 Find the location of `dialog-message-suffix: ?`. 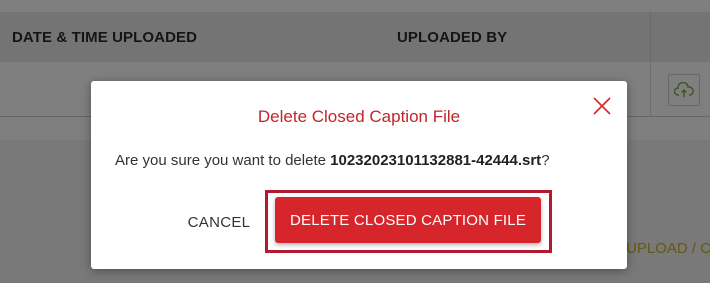

dialog-message-suffix: ? is located at coordinates (545, 160).